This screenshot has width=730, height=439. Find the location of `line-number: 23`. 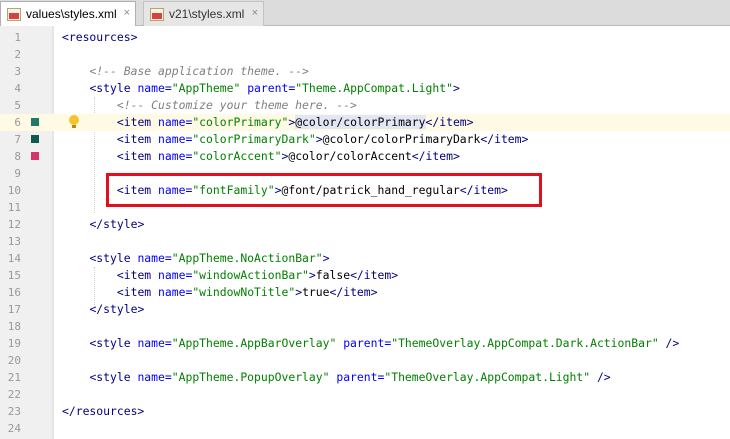

line-number: 23 is located at coordinates (14, 411).